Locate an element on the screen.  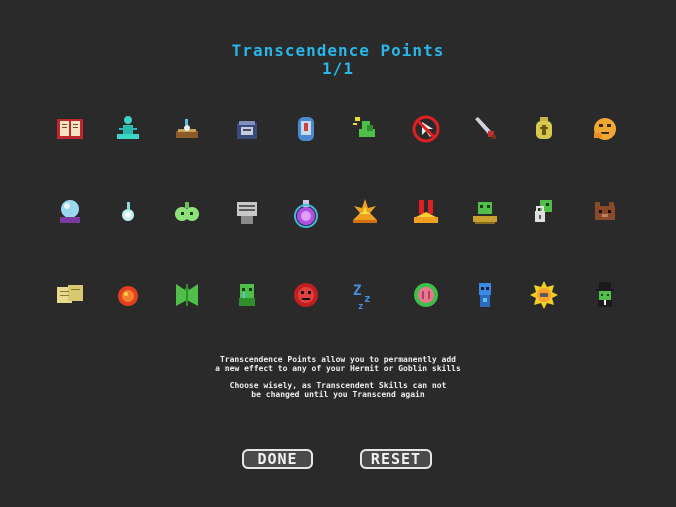
locked-goblin-icon is located at coordinates (543, 211).